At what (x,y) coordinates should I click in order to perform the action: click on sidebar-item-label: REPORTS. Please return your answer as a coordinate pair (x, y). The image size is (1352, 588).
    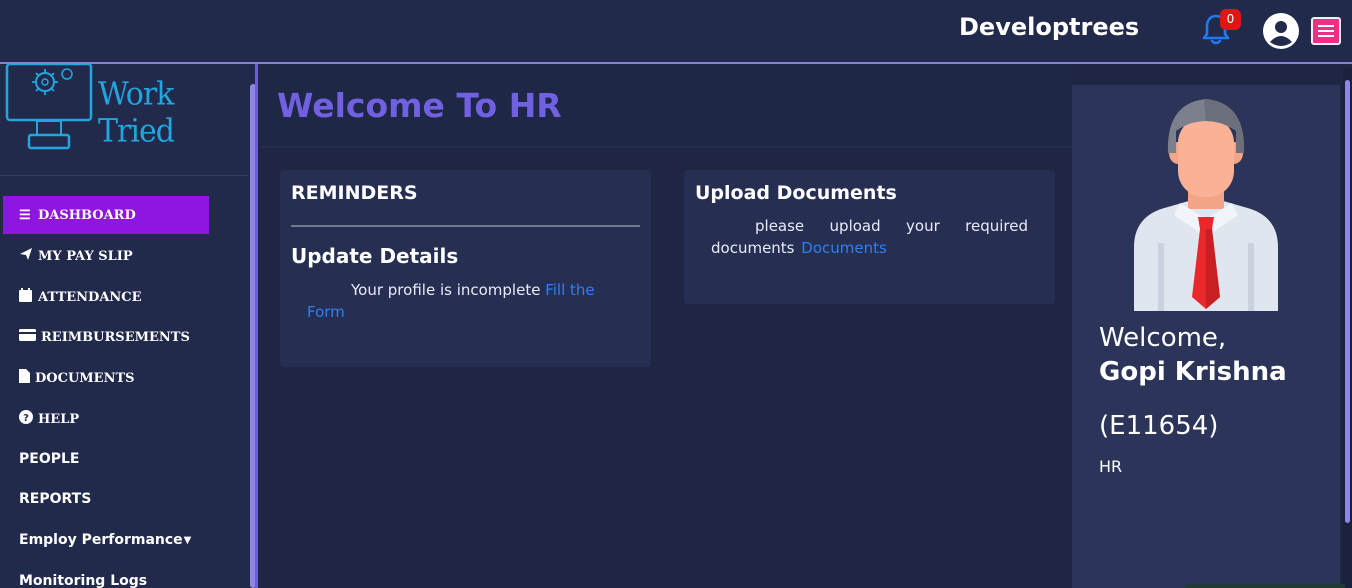
    Looking at the image, I should click on (55, 499).